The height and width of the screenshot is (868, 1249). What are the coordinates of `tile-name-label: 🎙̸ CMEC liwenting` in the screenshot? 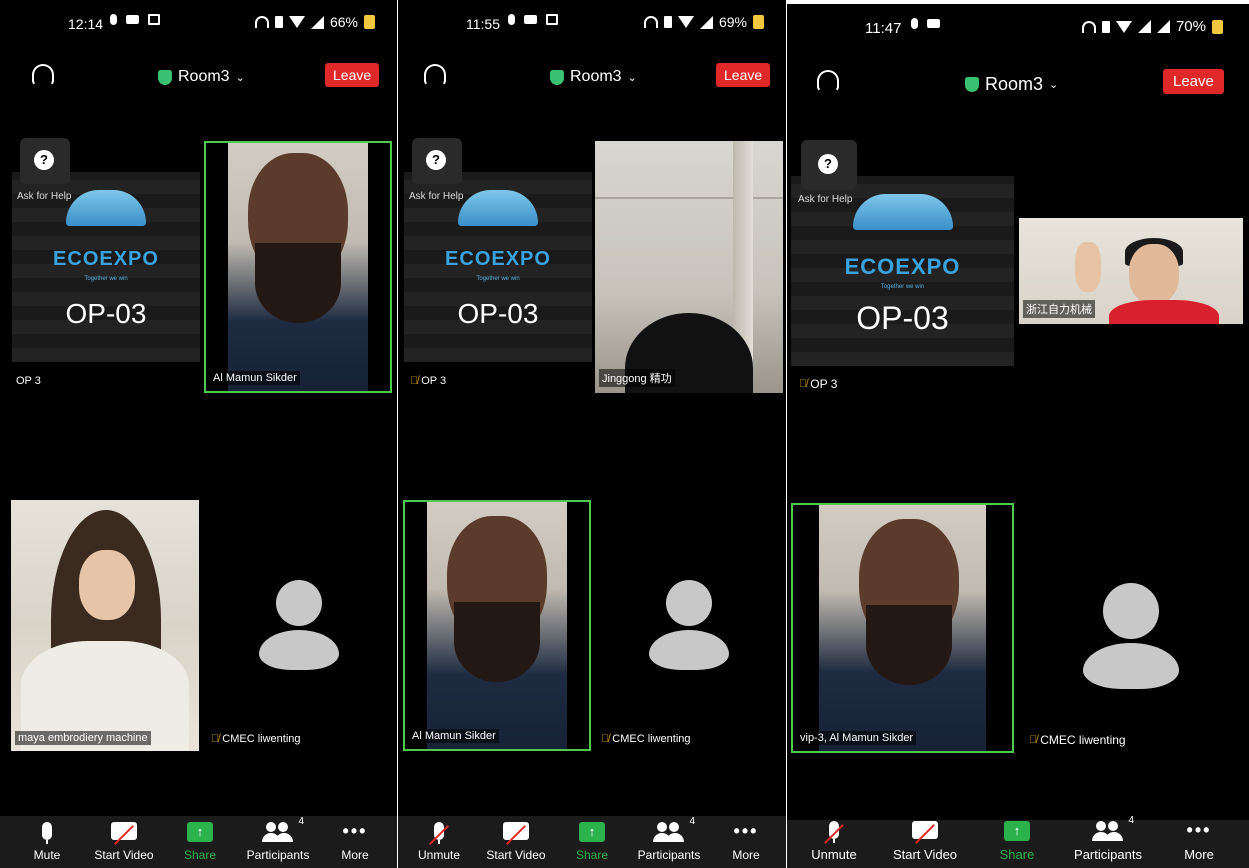 It's located at (1077, 740).